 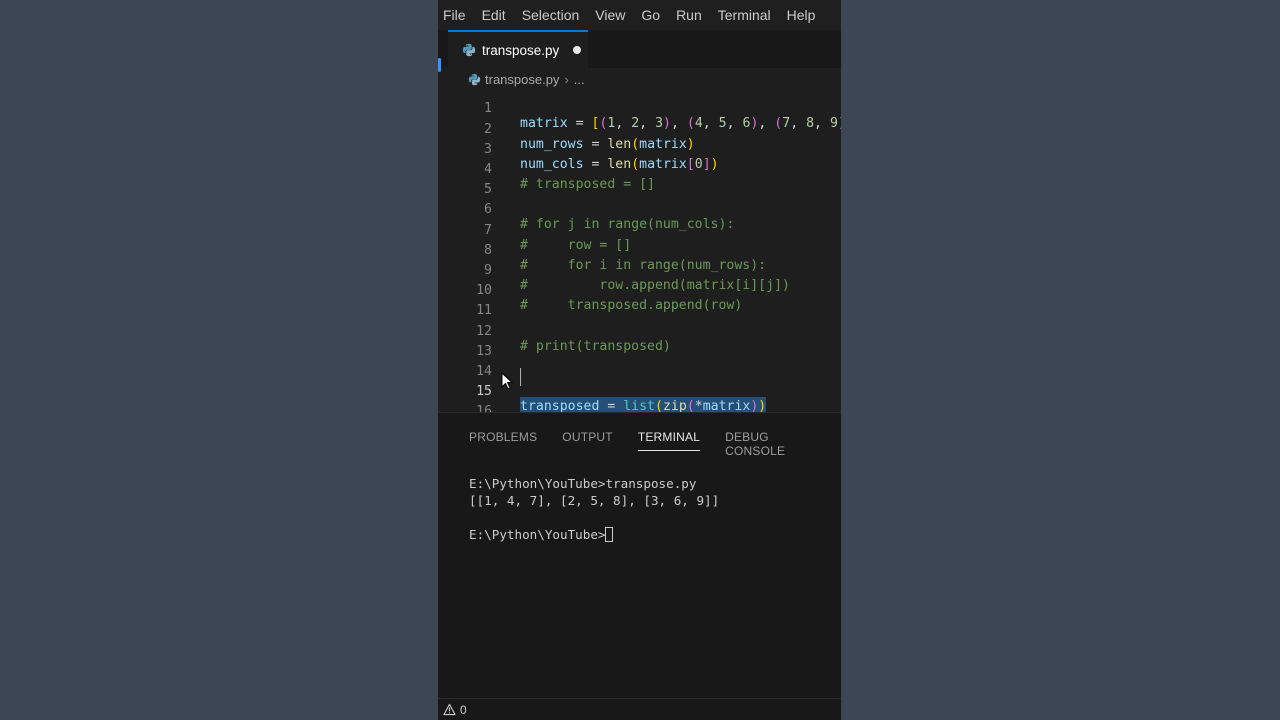 I want to click on code-line-selected: 15 transposed = list(zip(*matrix)), so click(x=639, y=389).